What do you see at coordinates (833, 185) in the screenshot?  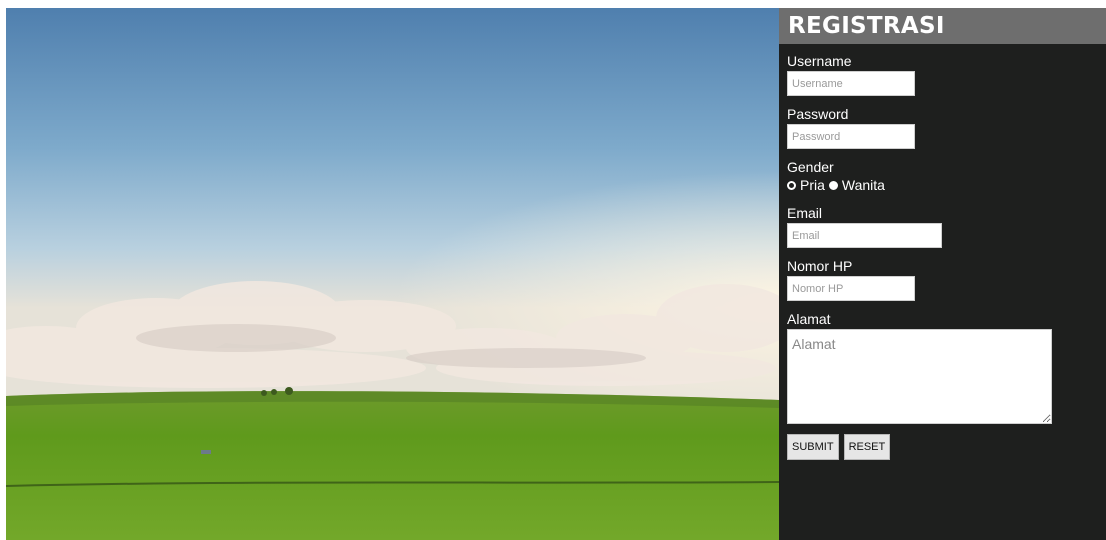 I see `radio-checked-icon` at bounding box center [833, 185].